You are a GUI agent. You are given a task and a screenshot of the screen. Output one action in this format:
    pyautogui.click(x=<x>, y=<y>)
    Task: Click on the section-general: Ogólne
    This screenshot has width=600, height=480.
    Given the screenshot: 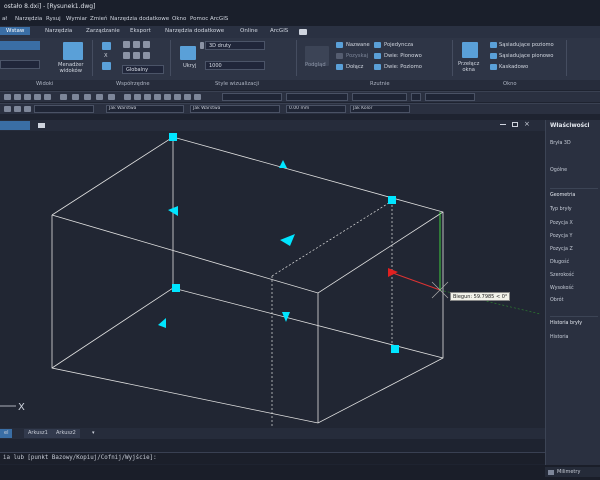 What is the action you would take?
    pyautogui.click(x=558, y=170)
    